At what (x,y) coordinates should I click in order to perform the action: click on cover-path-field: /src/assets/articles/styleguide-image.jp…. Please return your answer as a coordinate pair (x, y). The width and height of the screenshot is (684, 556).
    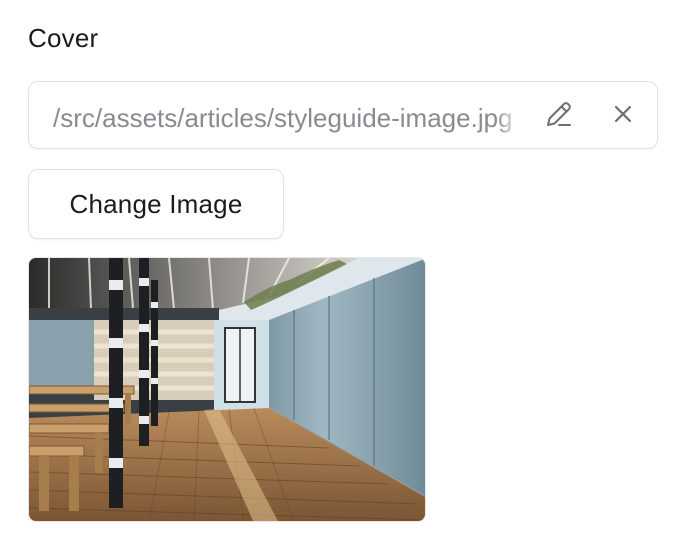
    Looking at the image, I should click on (343, 115).